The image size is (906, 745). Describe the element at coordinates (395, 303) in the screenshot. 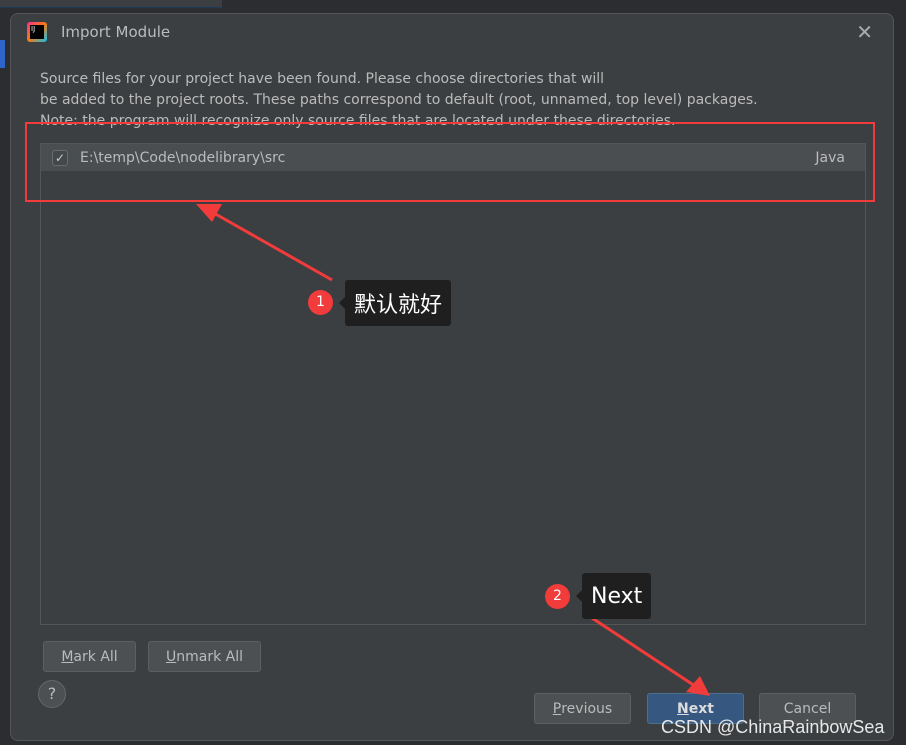

I see `annotation-callout-1: 默认就好` at that location.